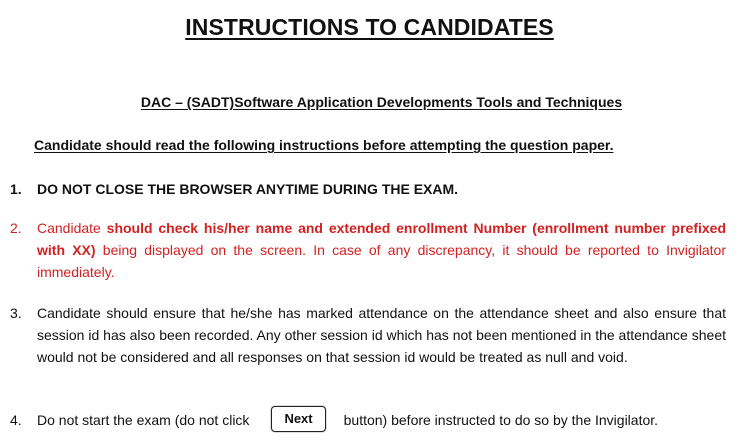  What do you see at coordinates (16, 189) in the screenshot?
I see `instruction-number: 1.` at bounding box center [16, 189].